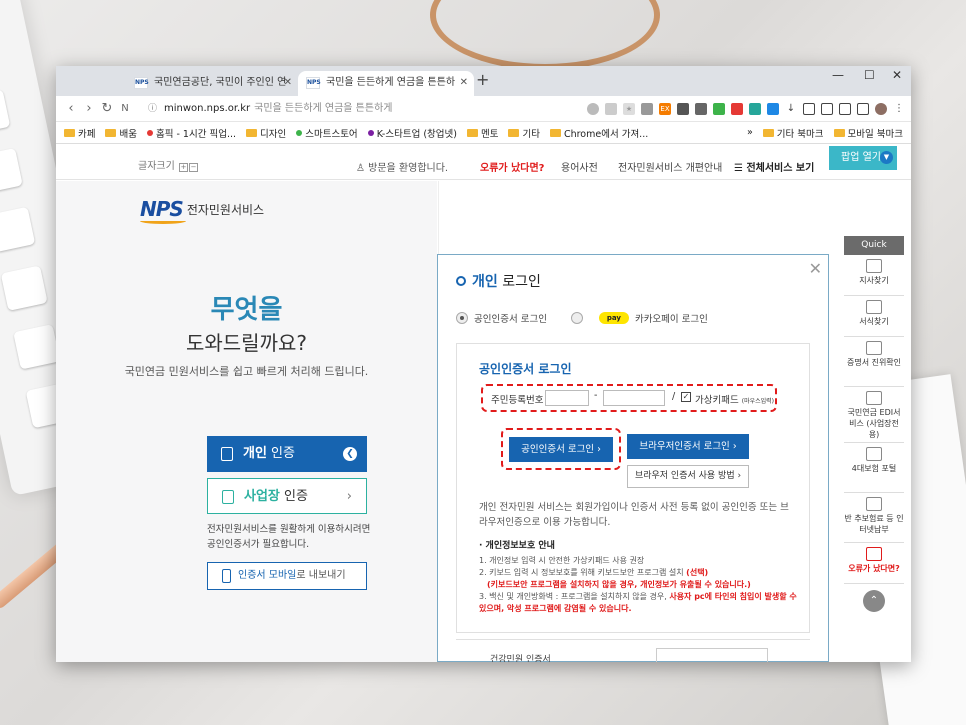 The width and height of the screenshot is (966, 725). Describe the element at coordinates (482, 79) in the screenshot. I see `new-tab-icon: +` at that location.